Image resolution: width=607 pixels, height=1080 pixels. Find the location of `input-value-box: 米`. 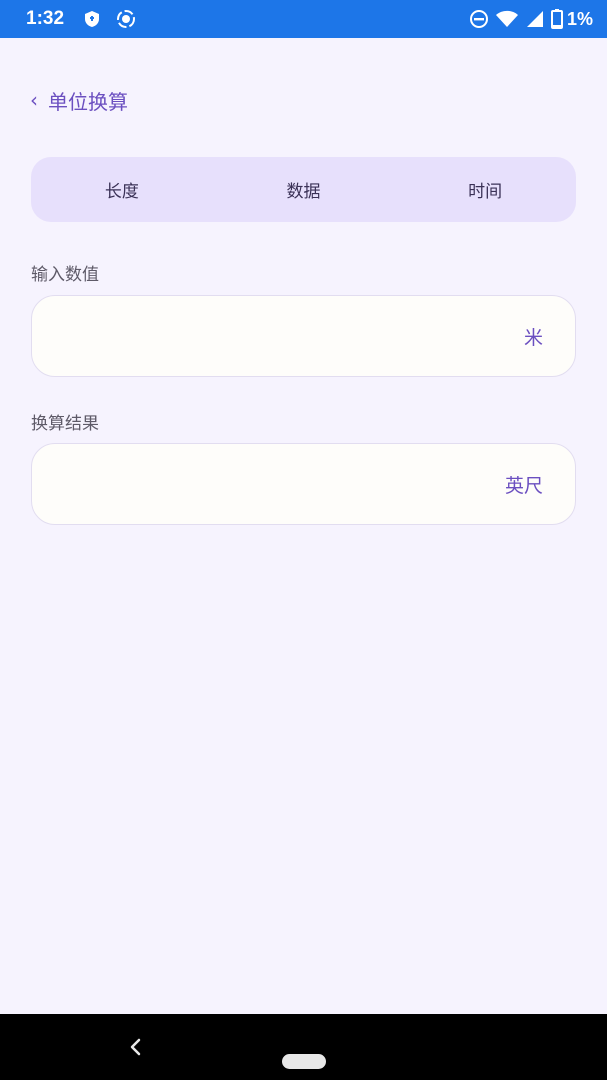

input-value-box: 米 is located at coordinates (303, 336).